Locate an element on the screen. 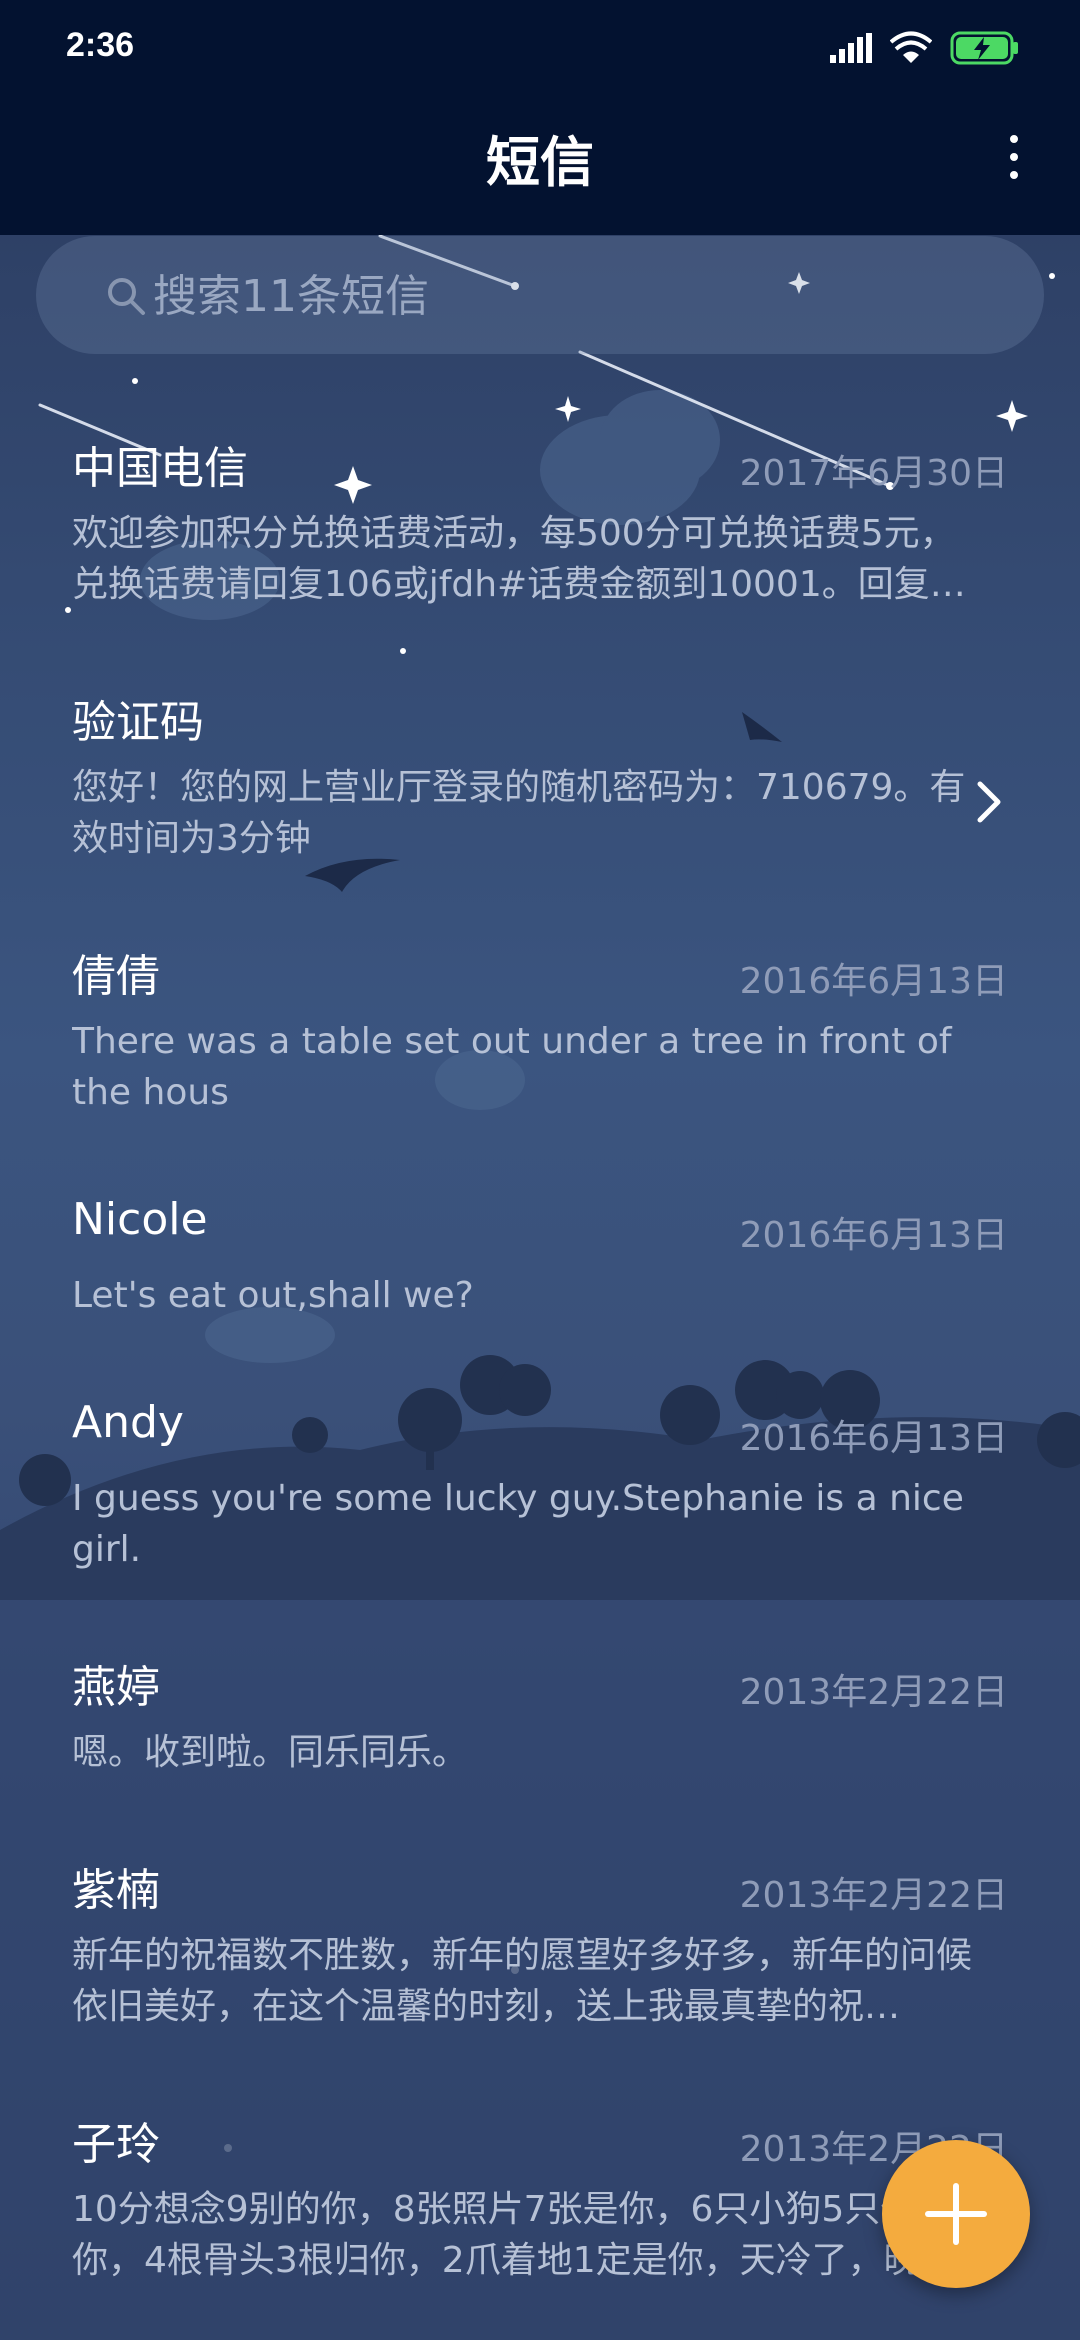 The width and height of the screenshot is (1080, 2340). more-vertical-icon is located at coordinates (1014, 139).